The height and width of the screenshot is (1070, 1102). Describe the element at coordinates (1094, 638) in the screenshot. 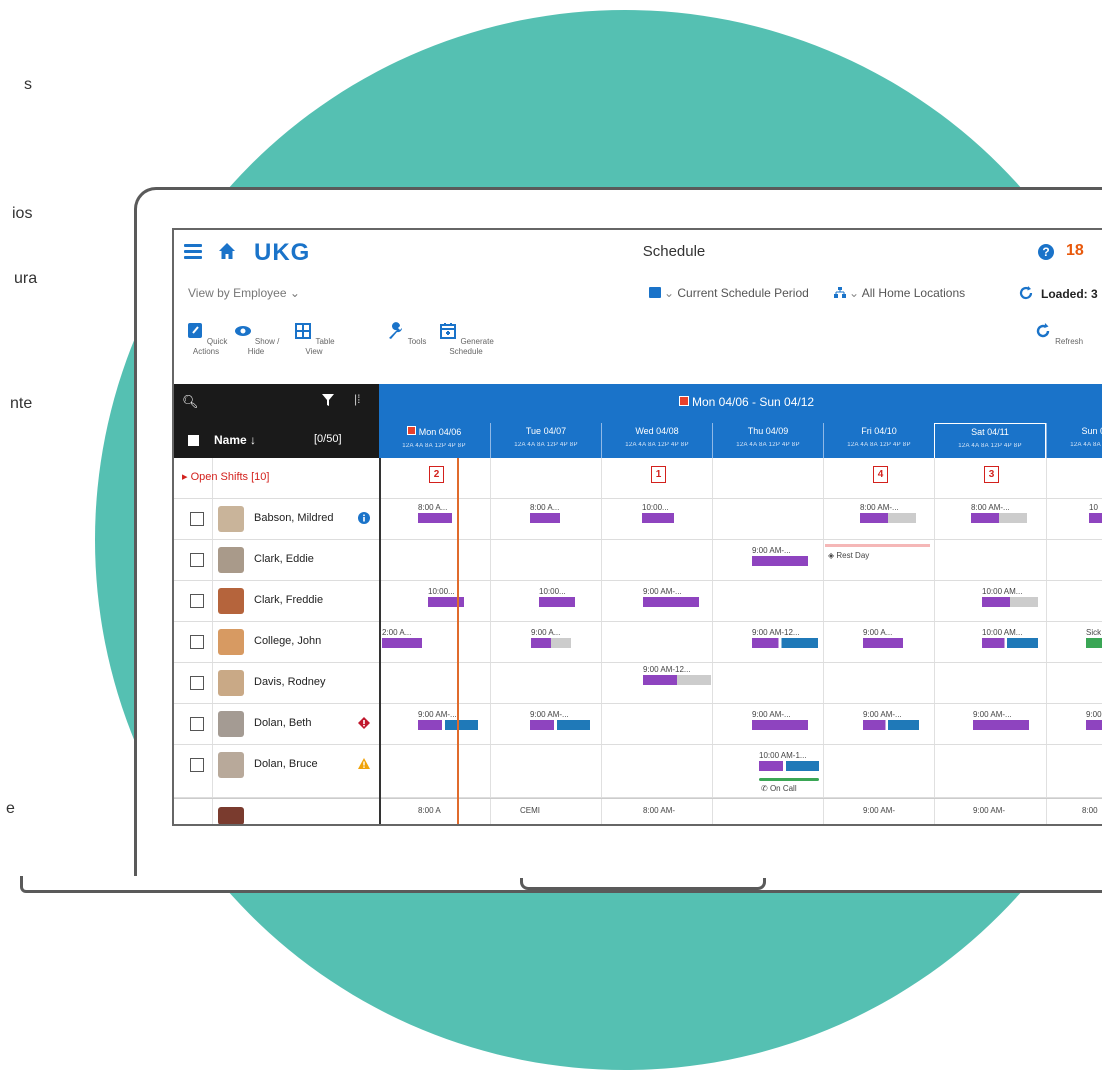

I see `shift-block: Sick` at that location.